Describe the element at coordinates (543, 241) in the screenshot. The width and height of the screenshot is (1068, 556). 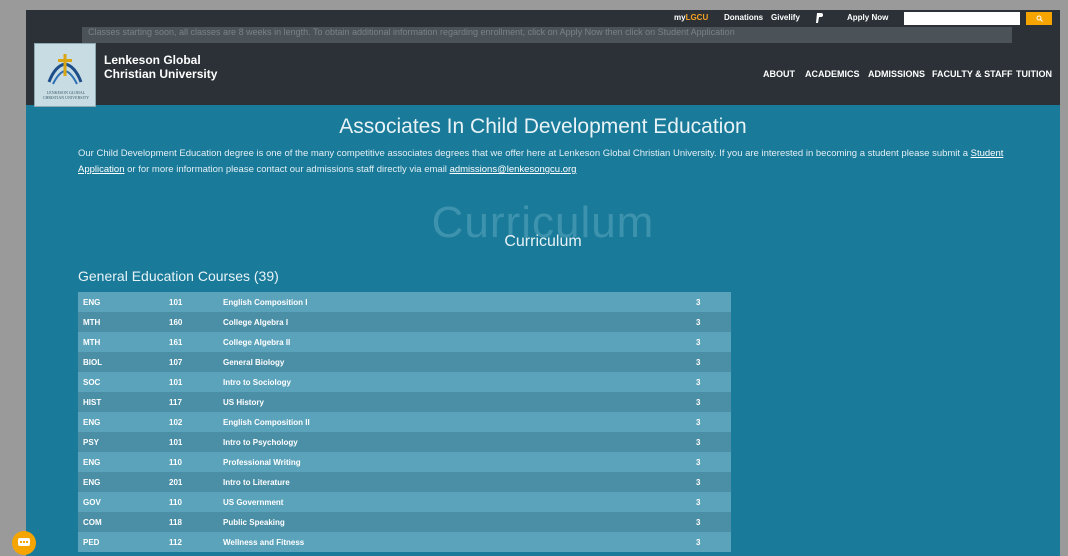
I see `curriculum-title: Curriculum` at that location.